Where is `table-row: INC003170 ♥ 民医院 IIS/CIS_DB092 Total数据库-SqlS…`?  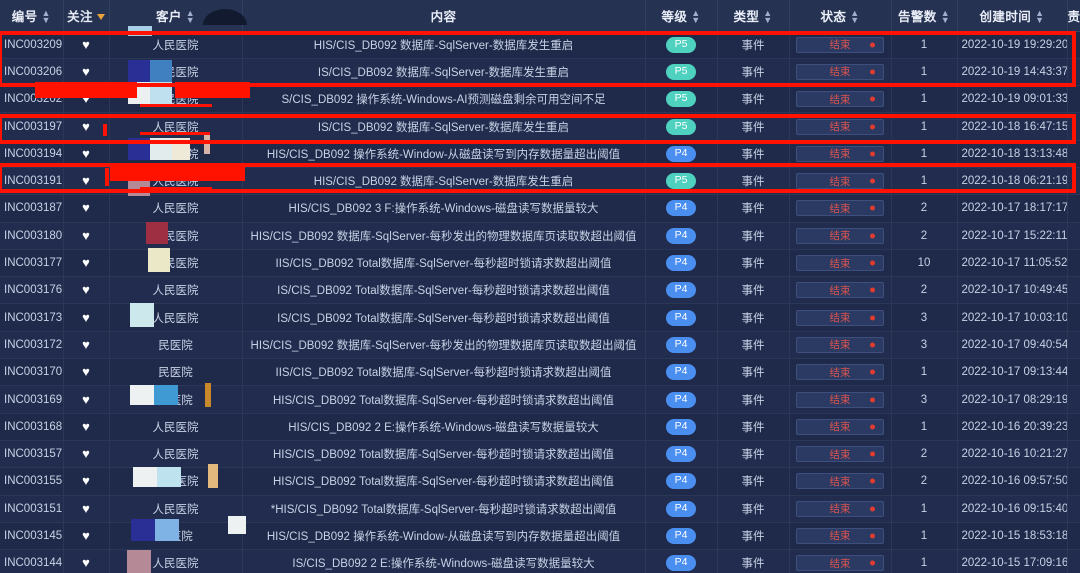
table-row: INC003170 ♥ 民医院 IIS/CIS_DB092 Total数据库-SqlS… is located at coordinates (540, 372).